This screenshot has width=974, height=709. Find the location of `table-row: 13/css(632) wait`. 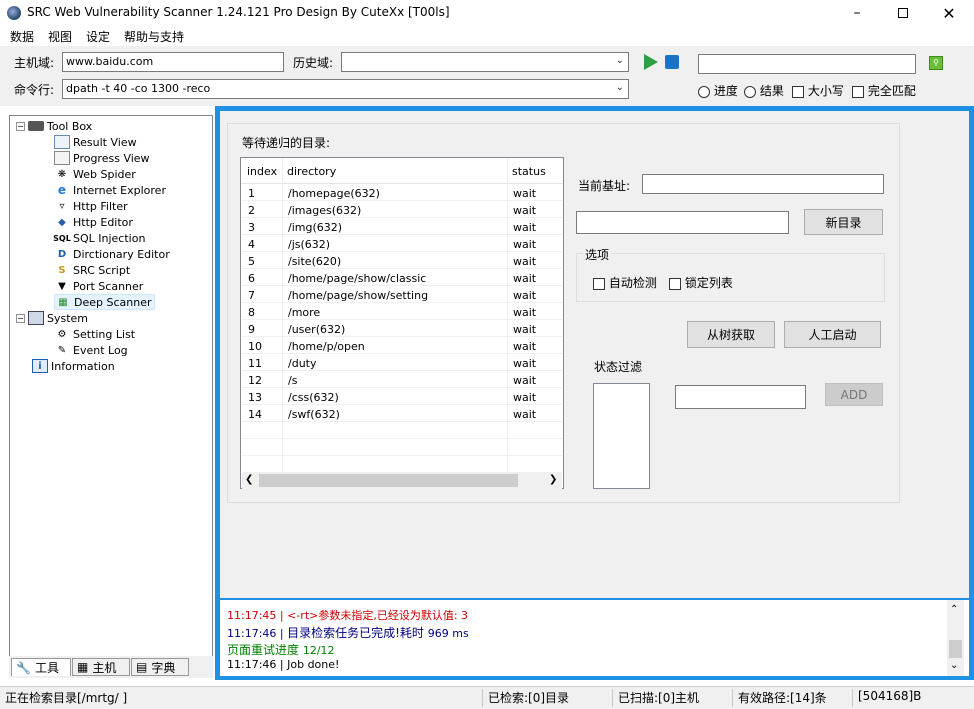

table-row: 13/css(632) wait is located at coordinates (402, 396).